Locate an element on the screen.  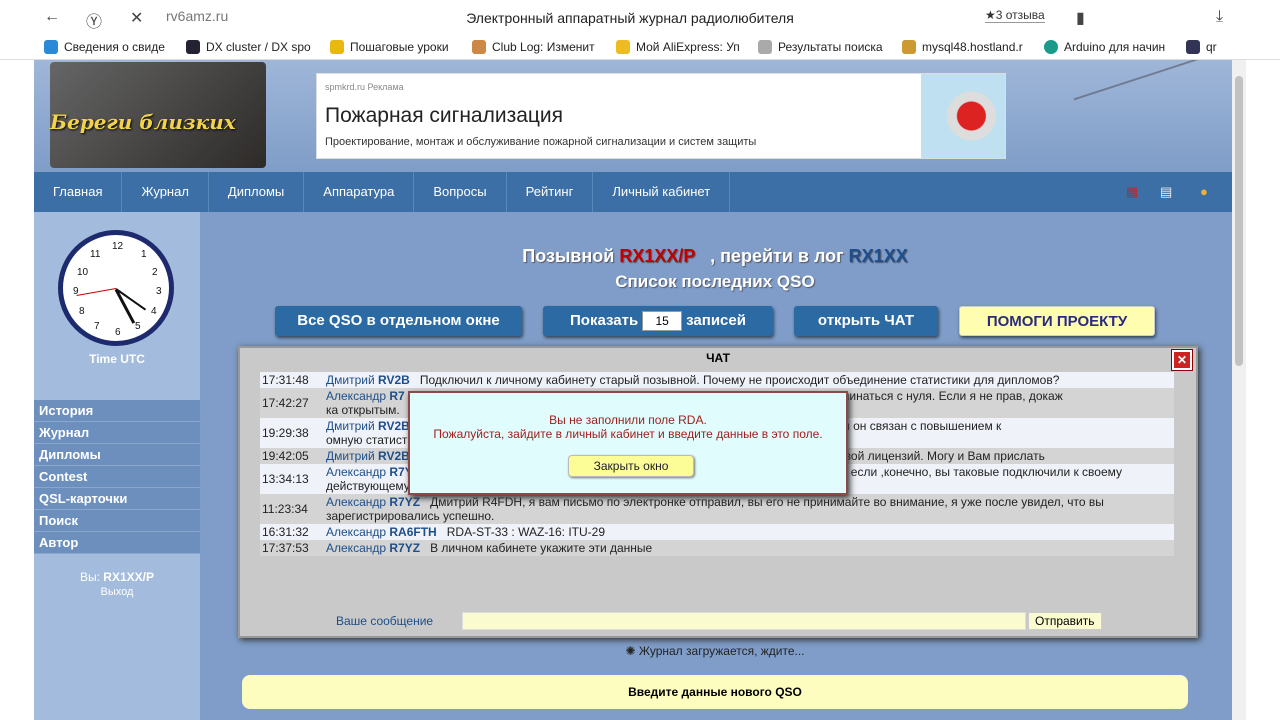
bookmark: DX cluster / DX spo is located at coordinates (248, 47).